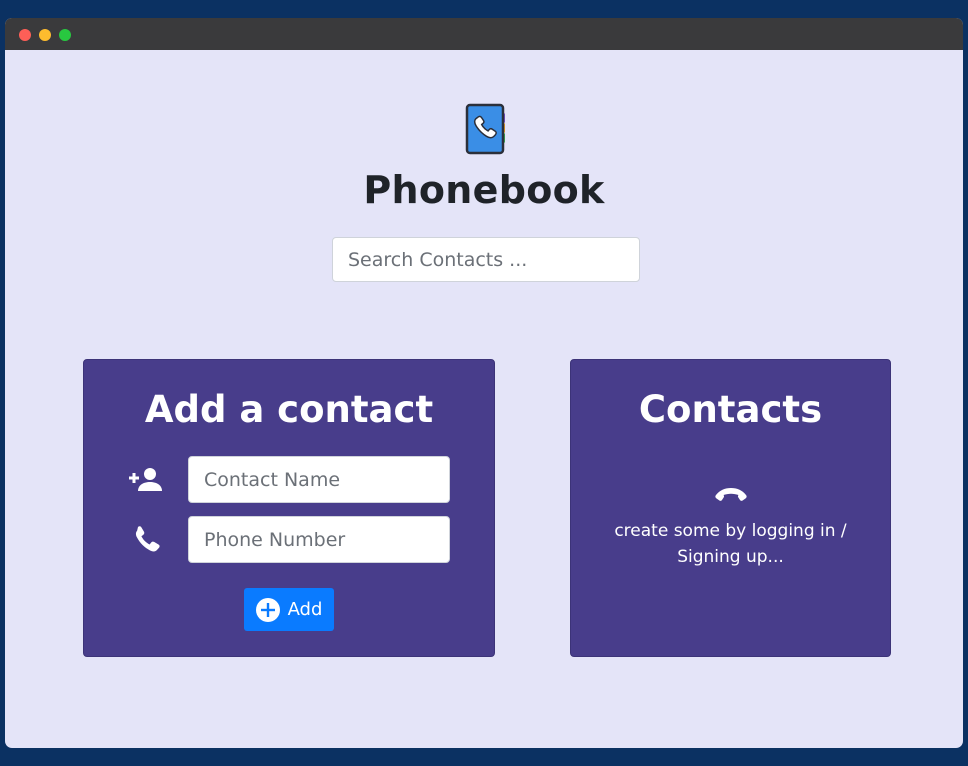 The width and height of the screenshot is (968, 766). What do you see at coordinates (319, 479) in the screenshot?
I see `contact-name-input` at bounding box center [319, 479].